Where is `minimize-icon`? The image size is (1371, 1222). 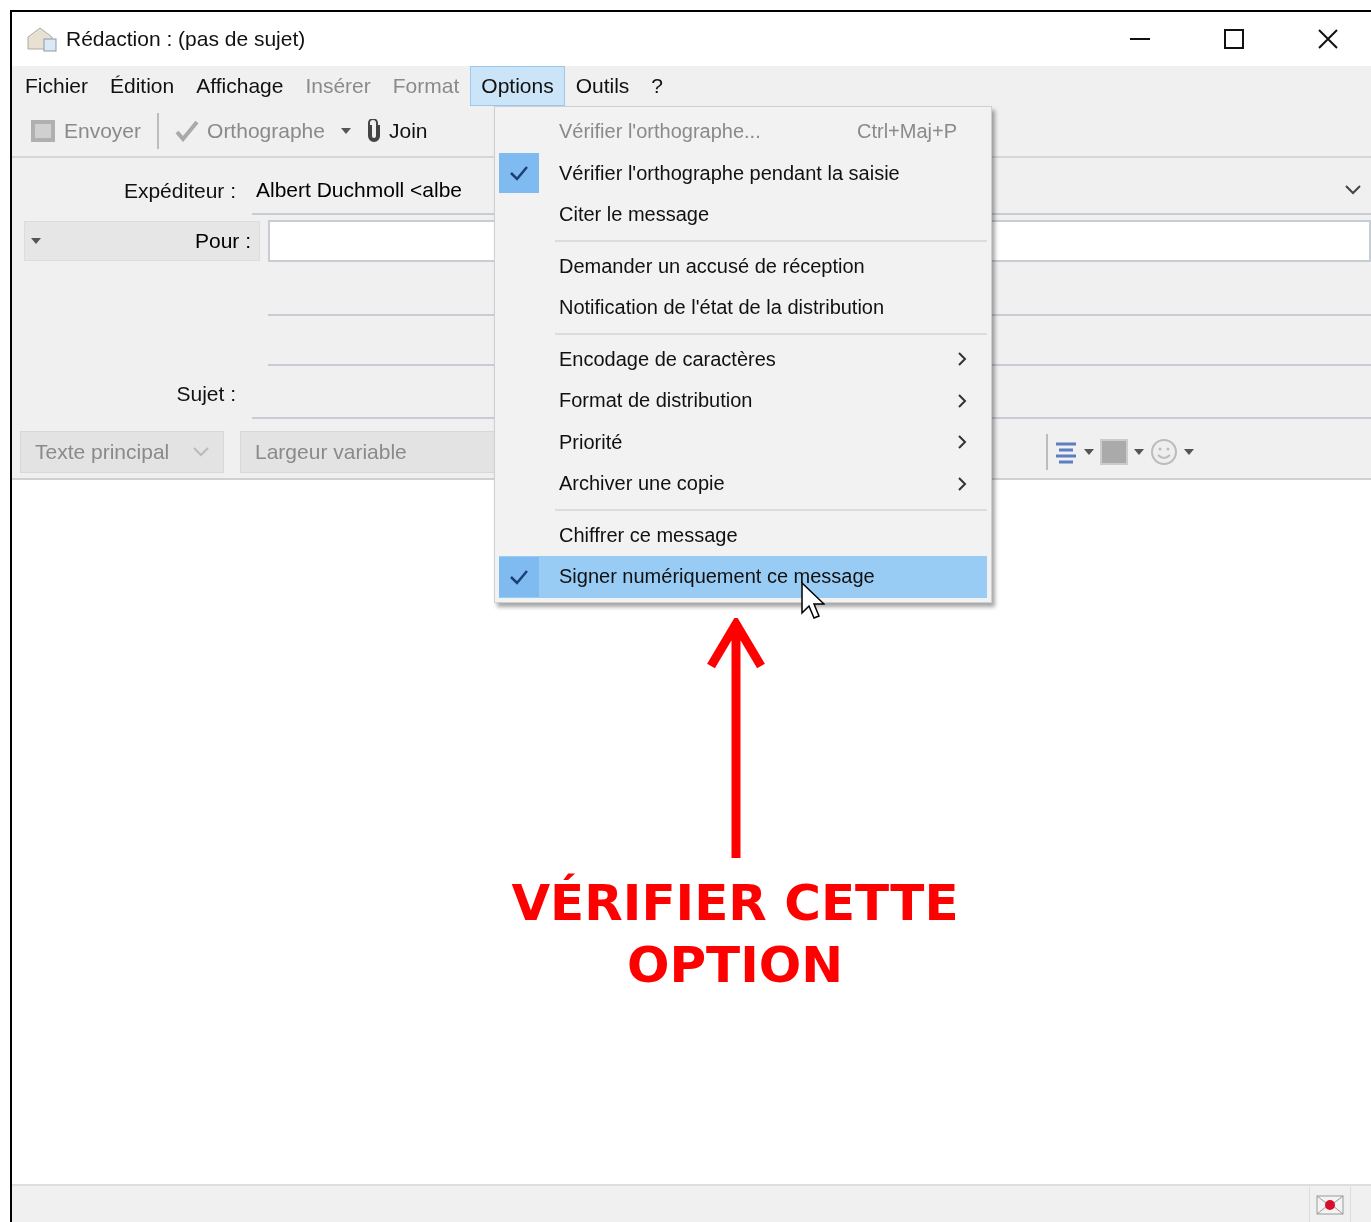 minimize-icon is located at coordinates (1140, 39).